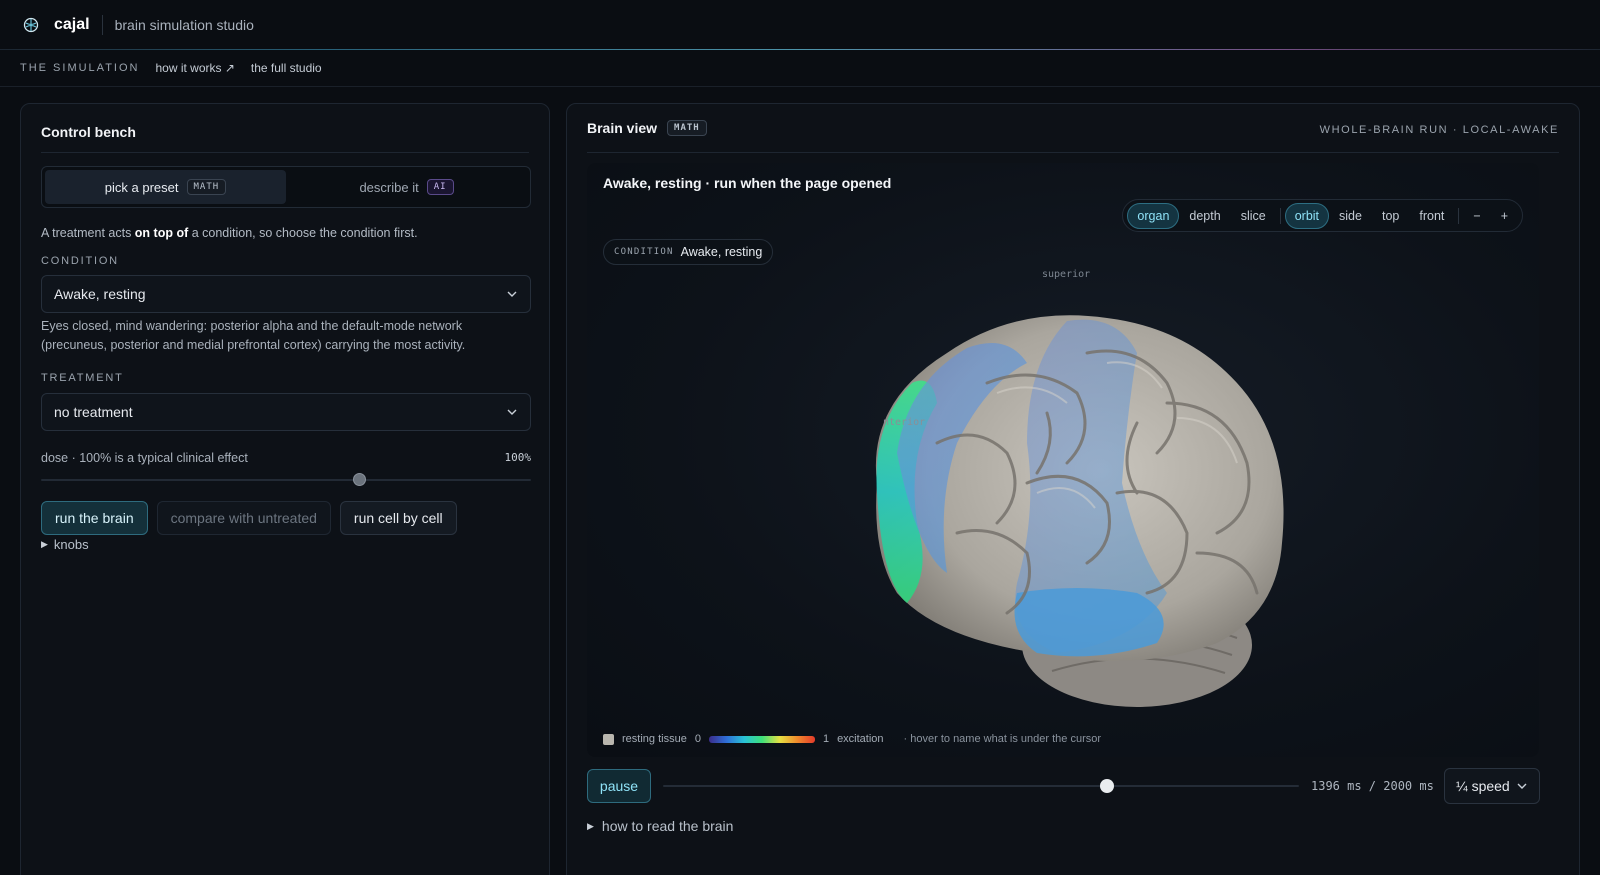 This screenshot has width=1600, height=875. I want to click on tab-describe-it: describe it AI, so click(406, 187).